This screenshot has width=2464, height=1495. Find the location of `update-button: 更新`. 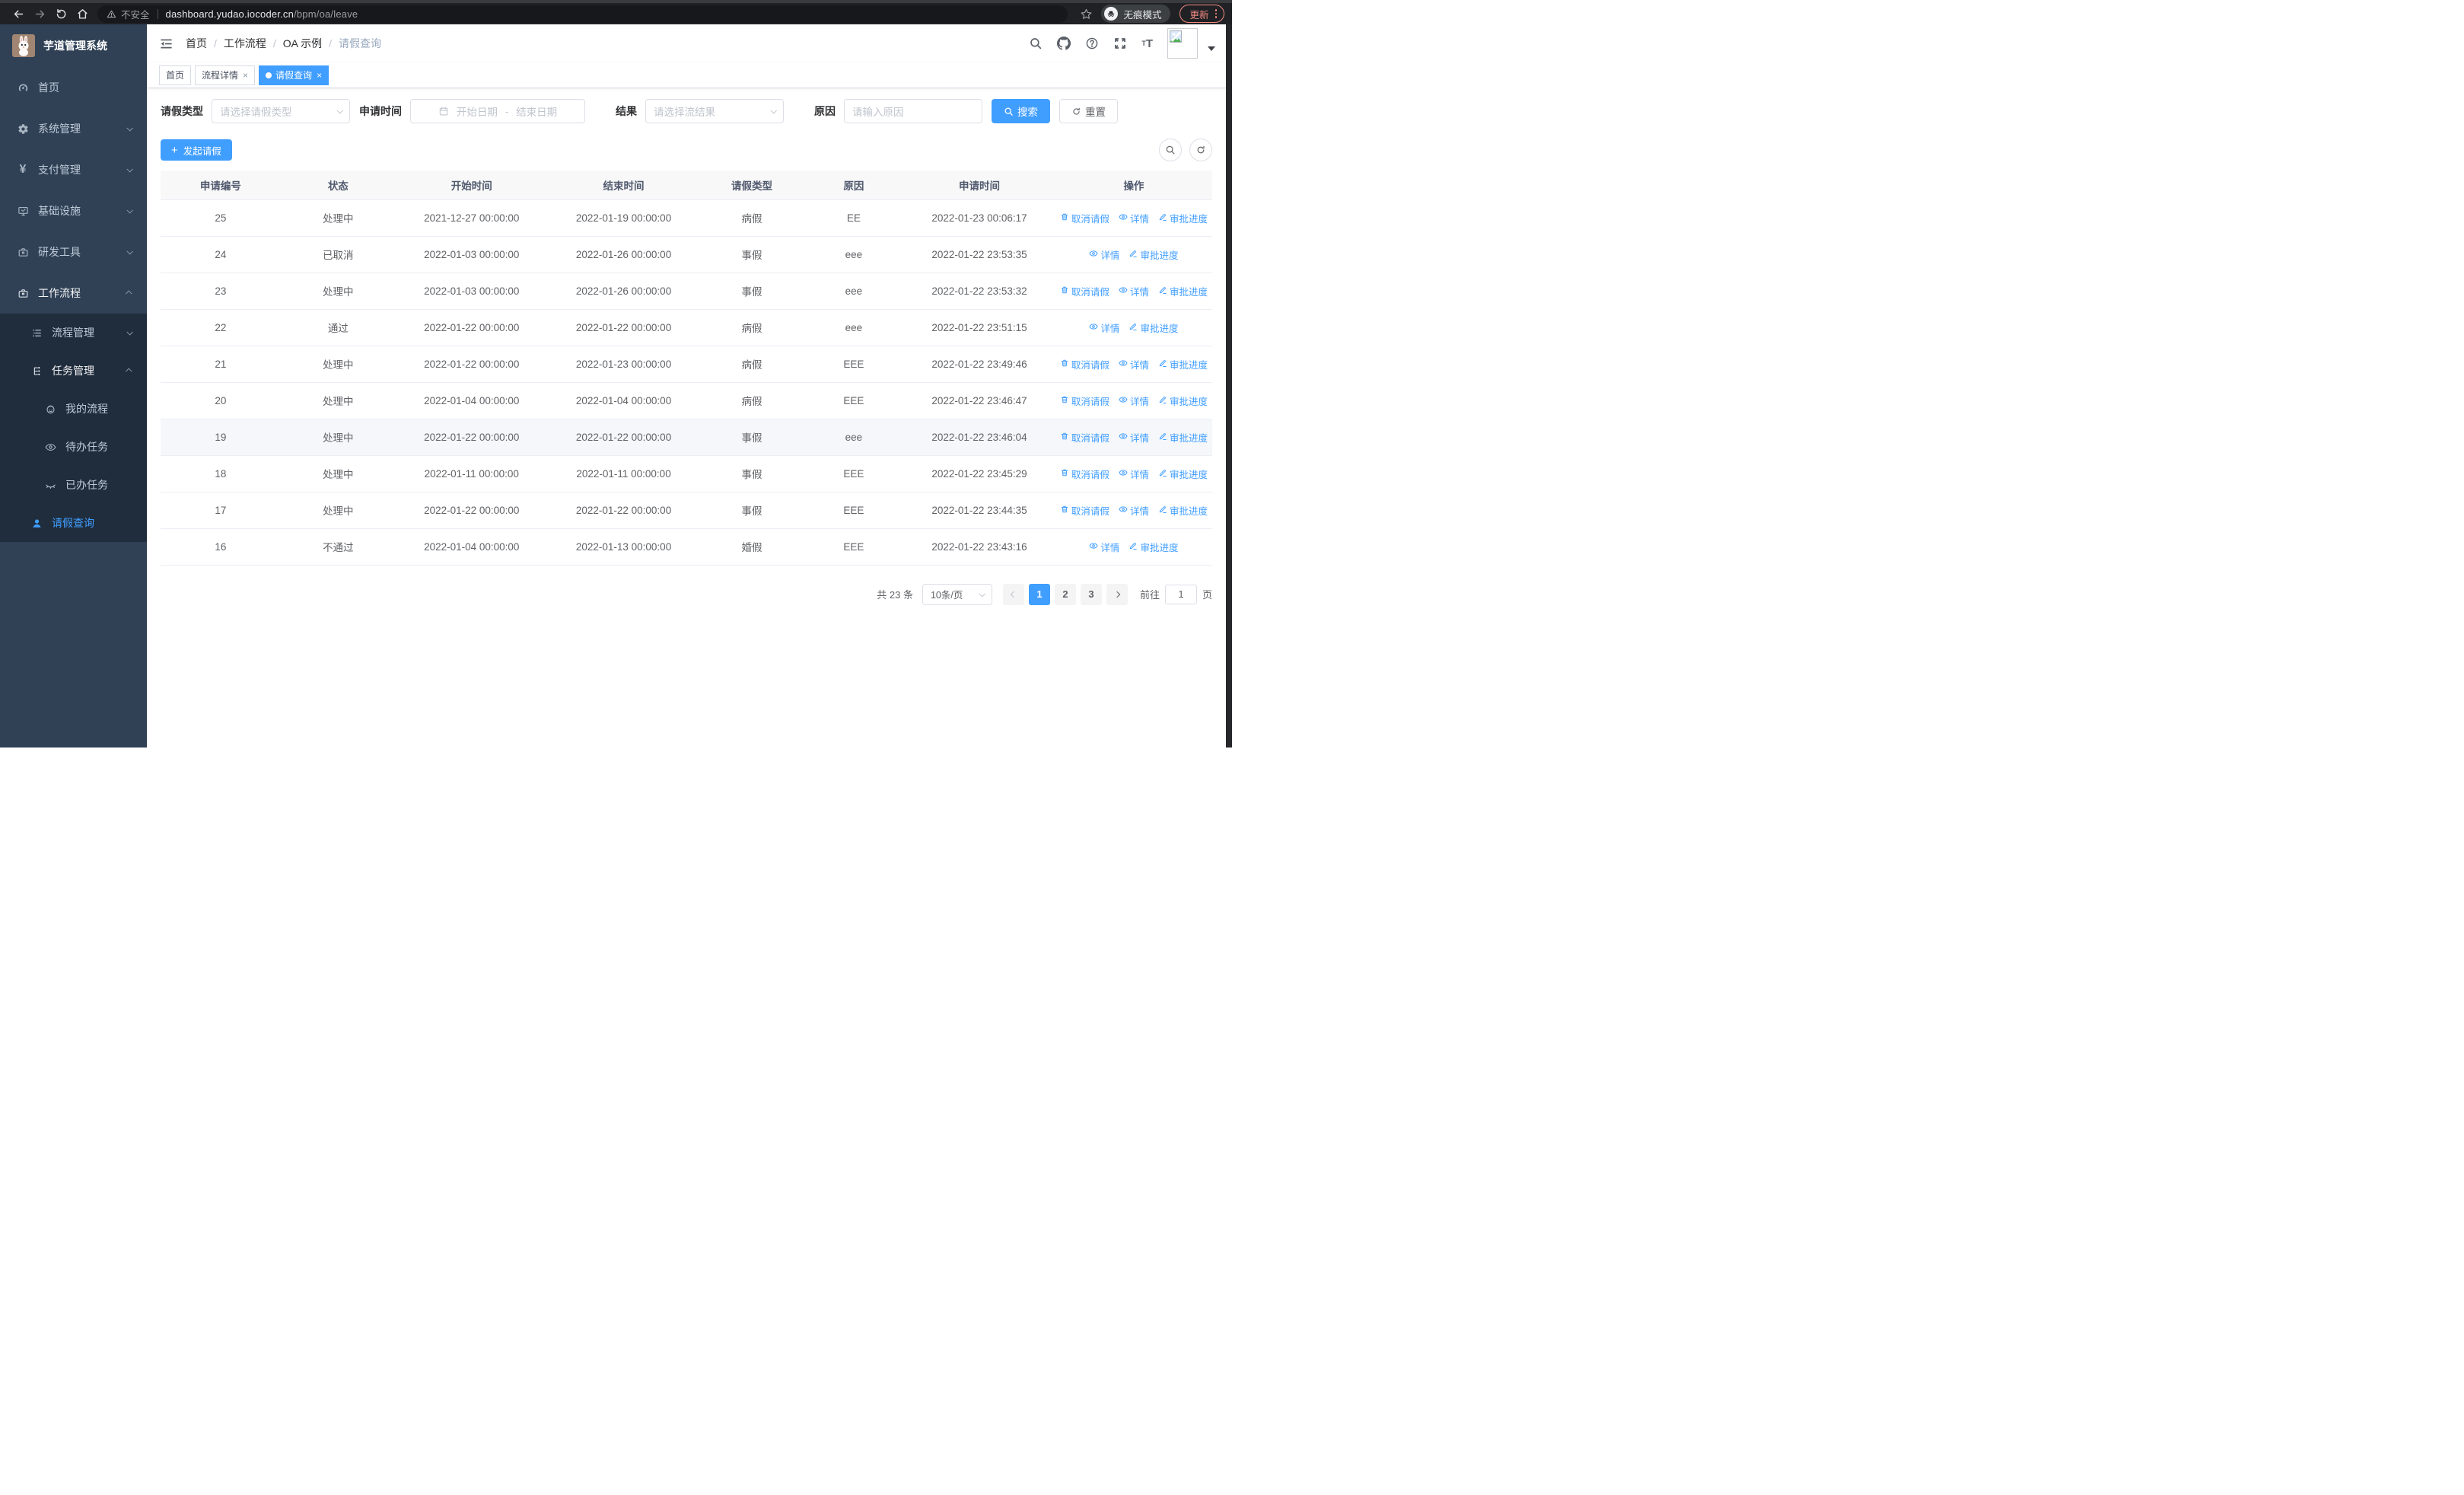

update-button: 更新 is located at coordinates (1201, 14).